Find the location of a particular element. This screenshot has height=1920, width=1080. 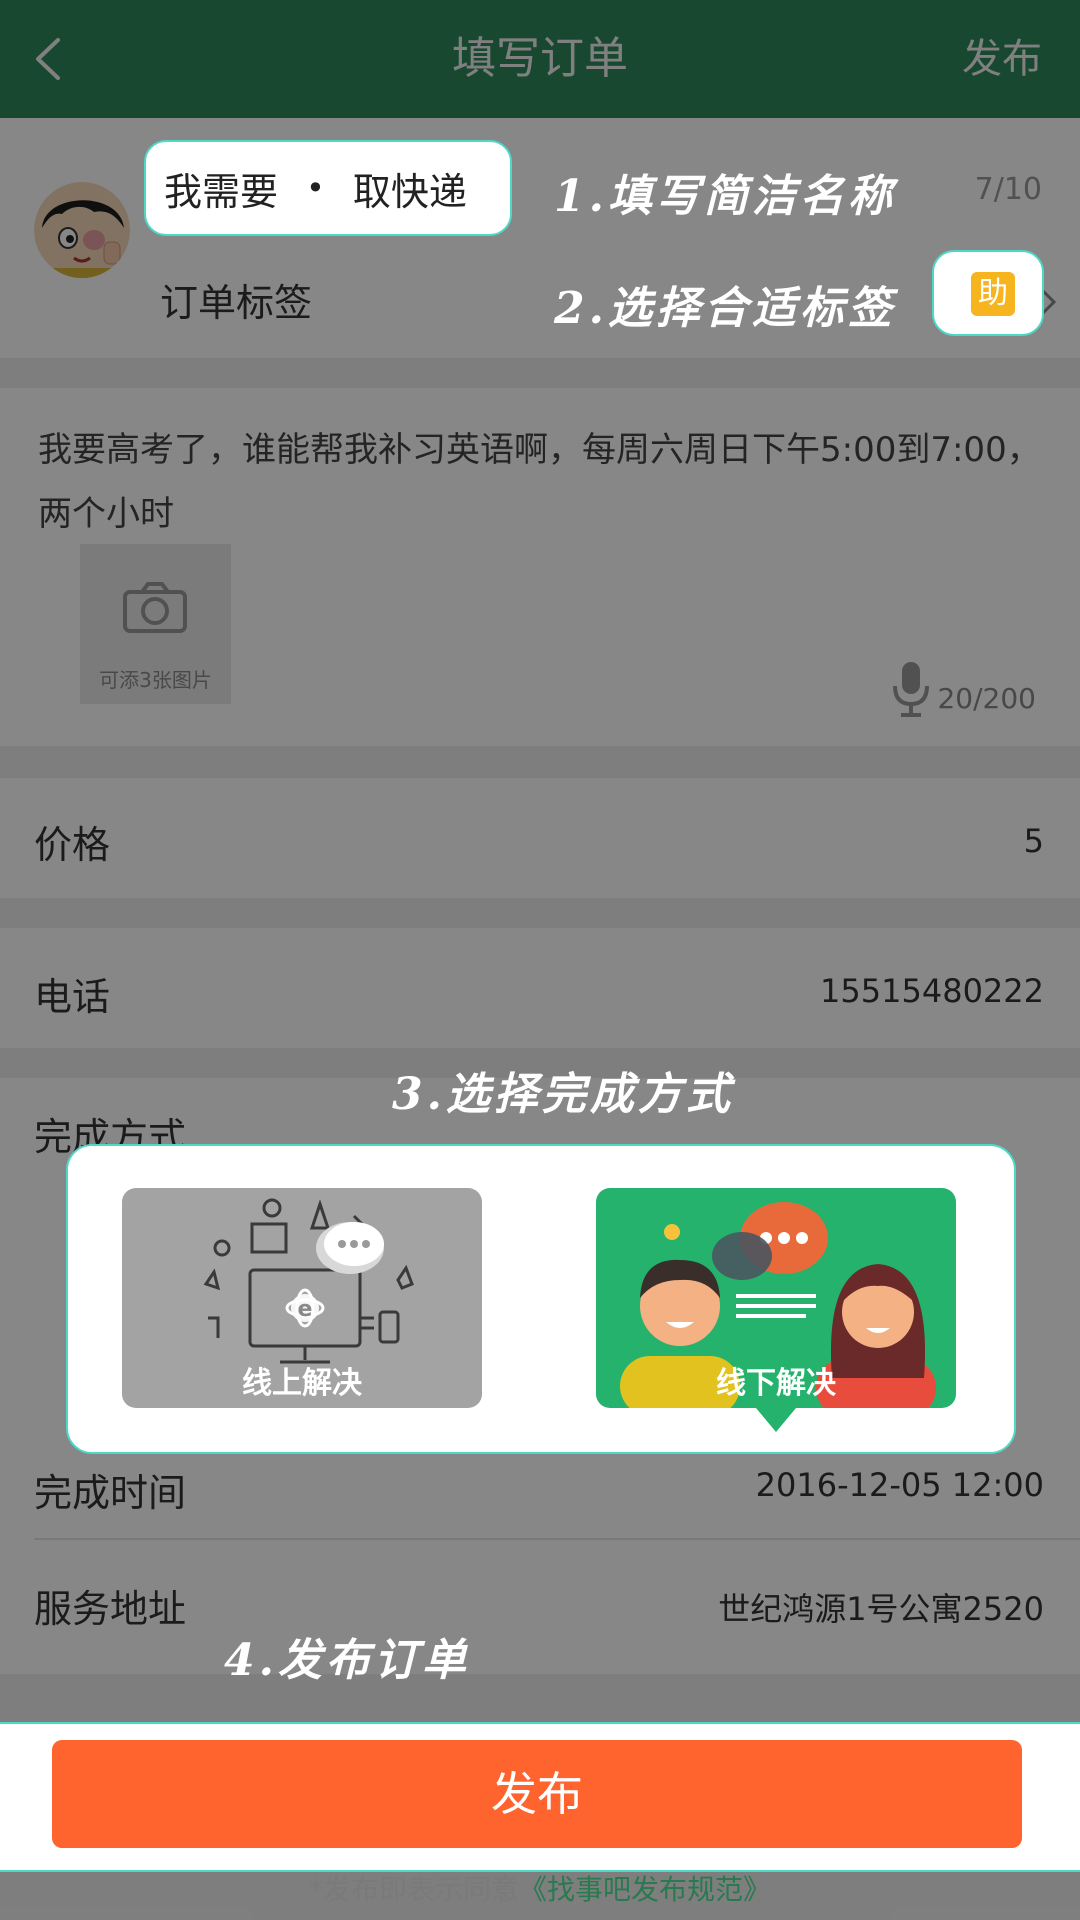

guide-step-3: 3.选择完成方式 is located at coordinates (563, 1094).